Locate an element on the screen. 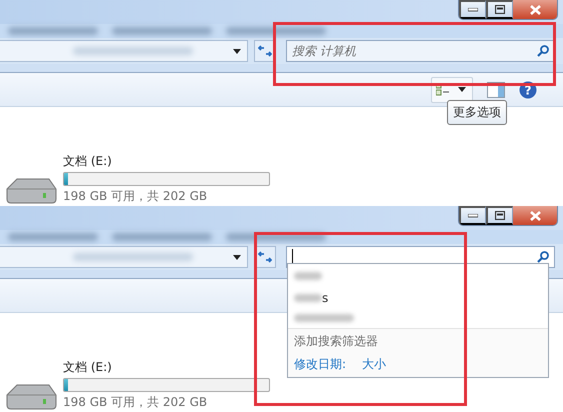  filter-link: 大小 is located at coordinates (374, 364).